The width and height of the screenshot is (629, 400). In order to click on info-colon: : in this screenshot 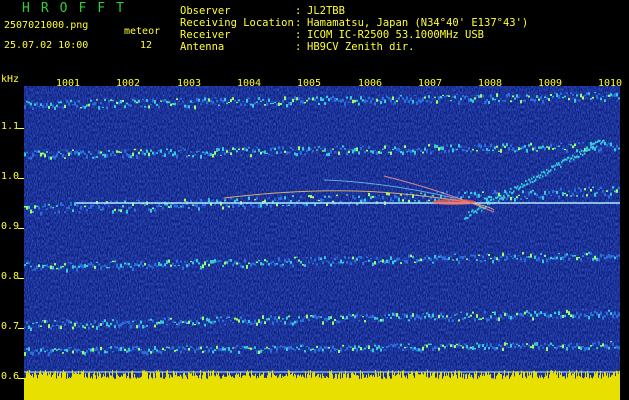, I will do `click(298, 23)`.